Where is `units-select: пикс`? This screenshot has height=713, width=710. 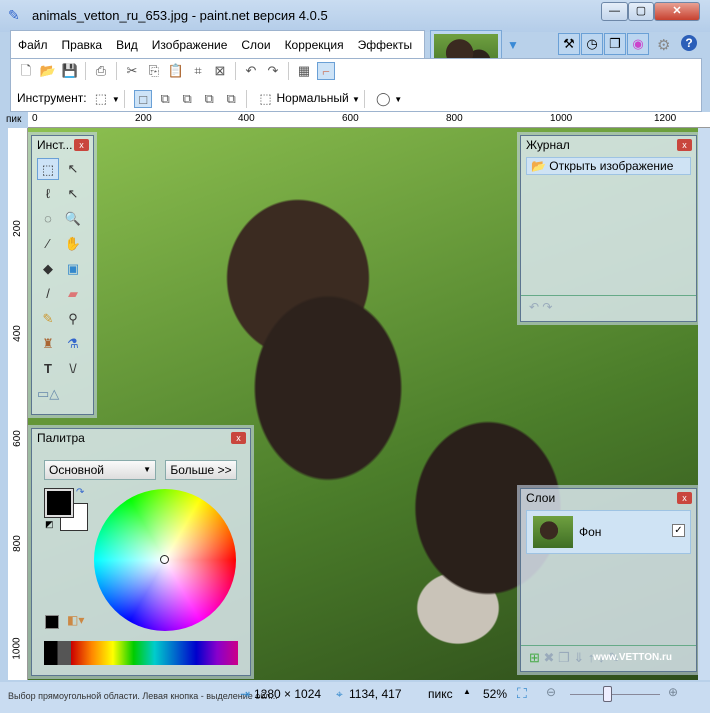 units-select: пикс is located at coordinates (440, 694).